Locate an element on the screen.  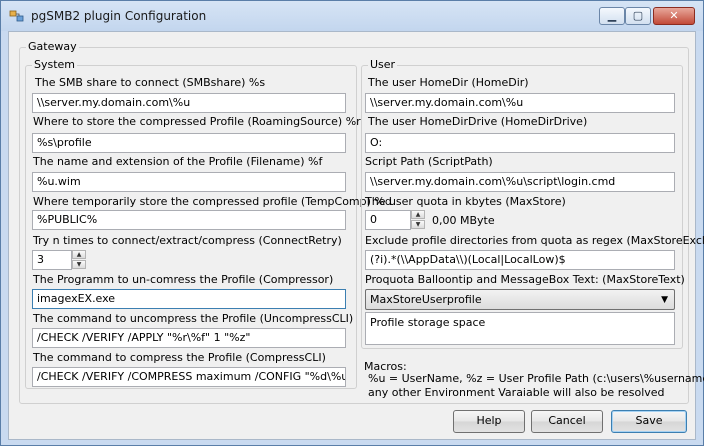
minimize-icon: ▁ is located at coordinates (612, 15).